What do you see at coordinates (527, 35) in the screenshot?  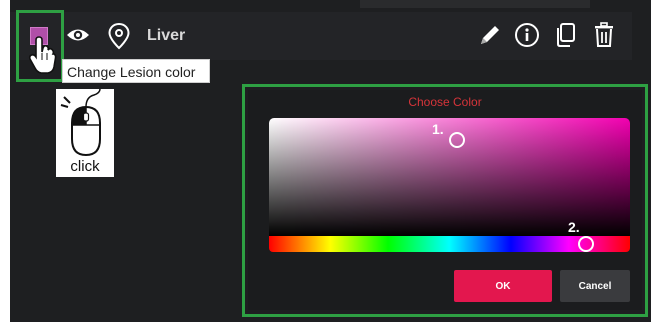 I see `info-icon` at bounding box center [527, 35].